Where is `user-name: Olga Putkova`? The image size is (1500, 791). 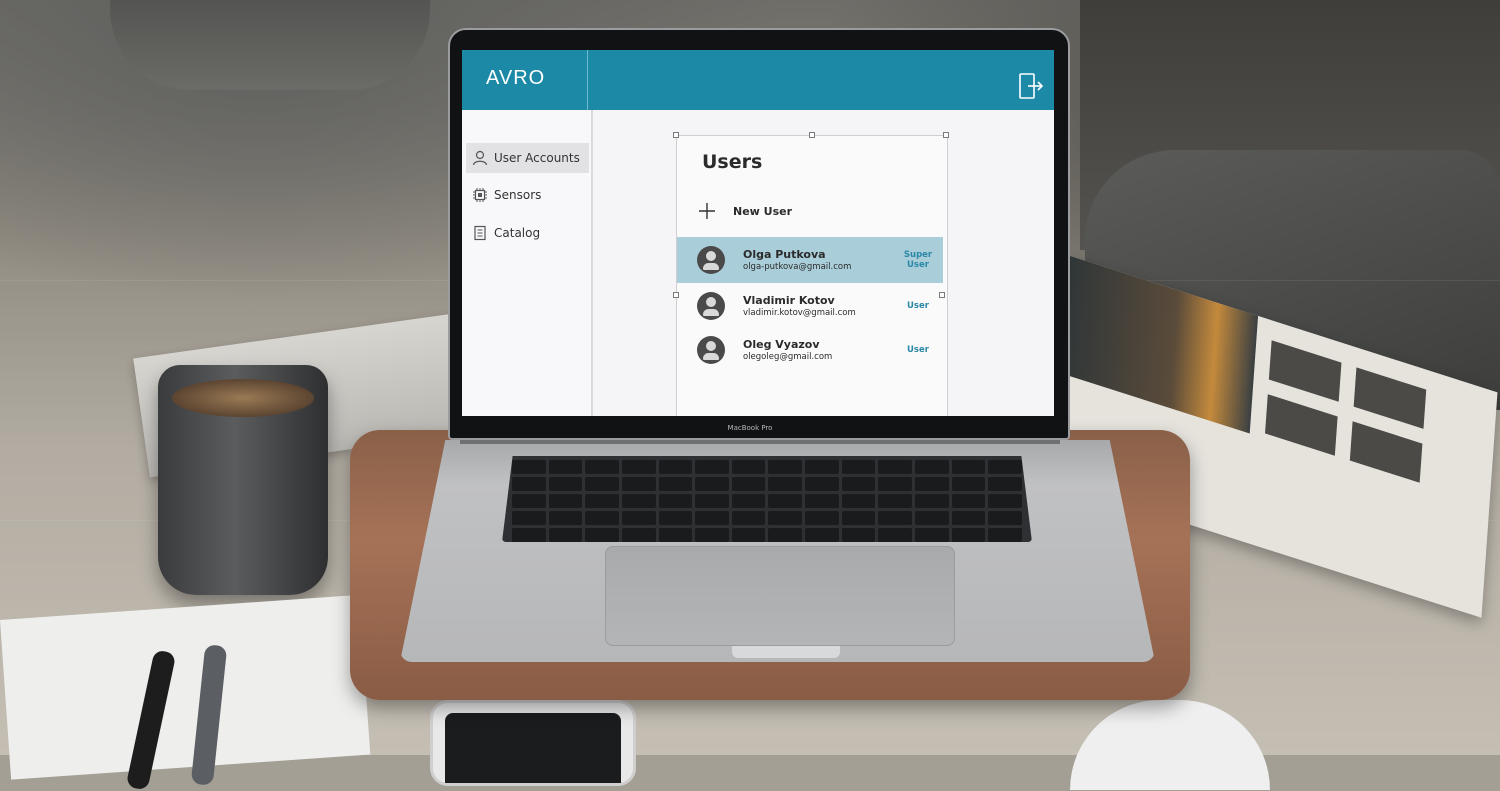
user-name: Olga Putkova is located at coordinates (784, 254).